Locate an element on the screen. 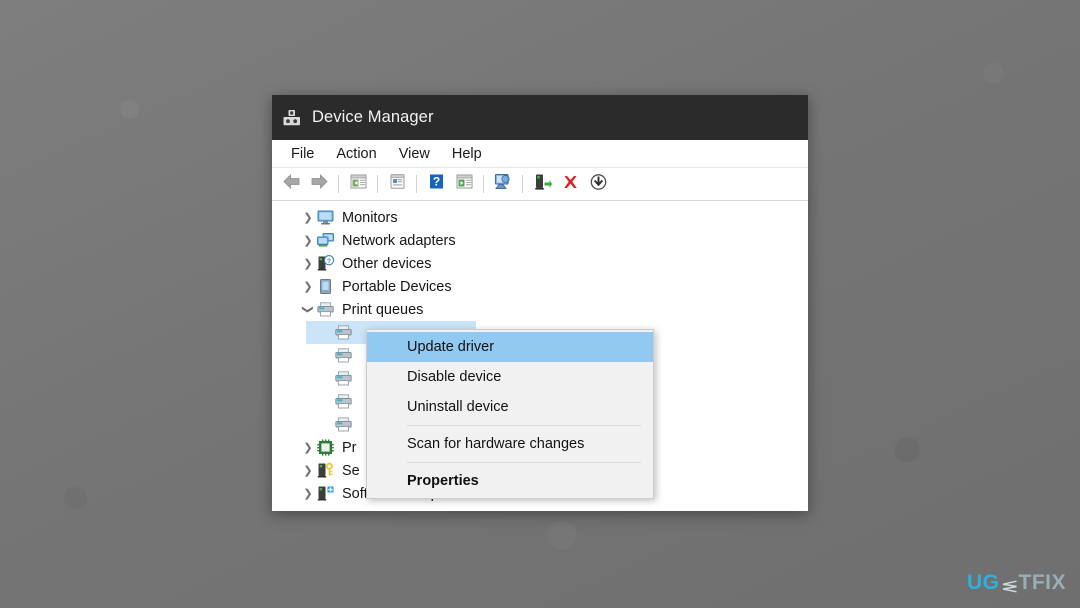  tree-item-label: Other devices is located at coordinates (387, 263).